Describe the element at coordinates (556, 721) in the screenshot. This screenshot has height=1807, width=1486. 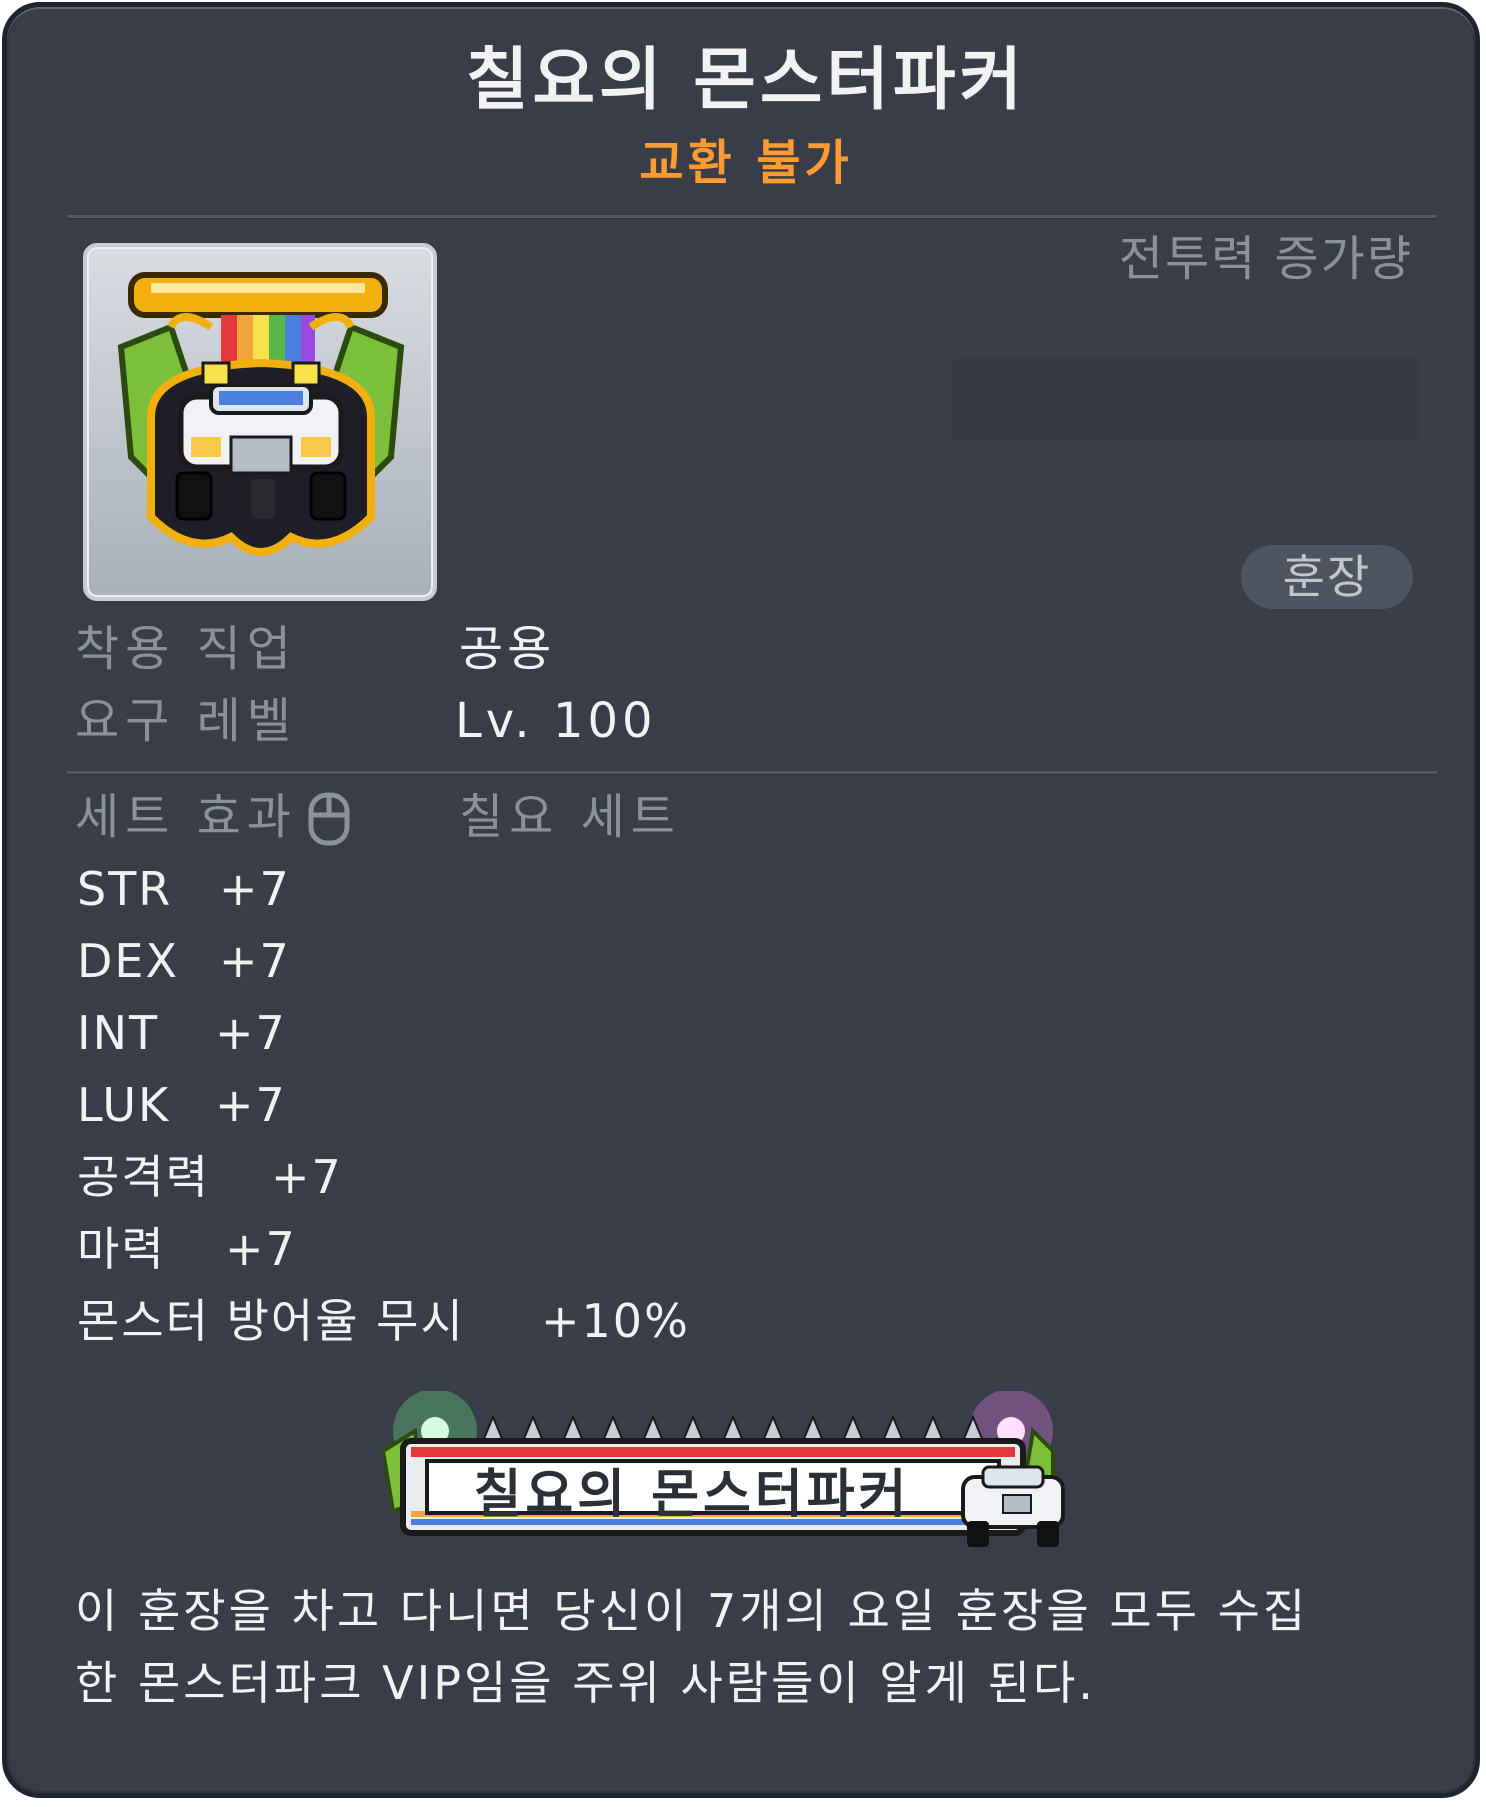
I see `level-value: Lv. 100` at that location.